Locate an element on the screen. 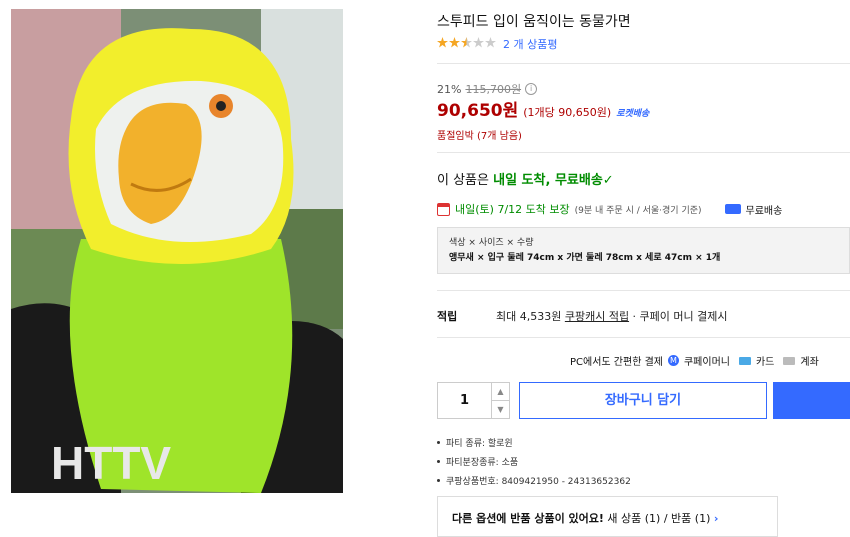 This screenshot has width=850, height=537. bank-icon is located at coordinates (789, 360).